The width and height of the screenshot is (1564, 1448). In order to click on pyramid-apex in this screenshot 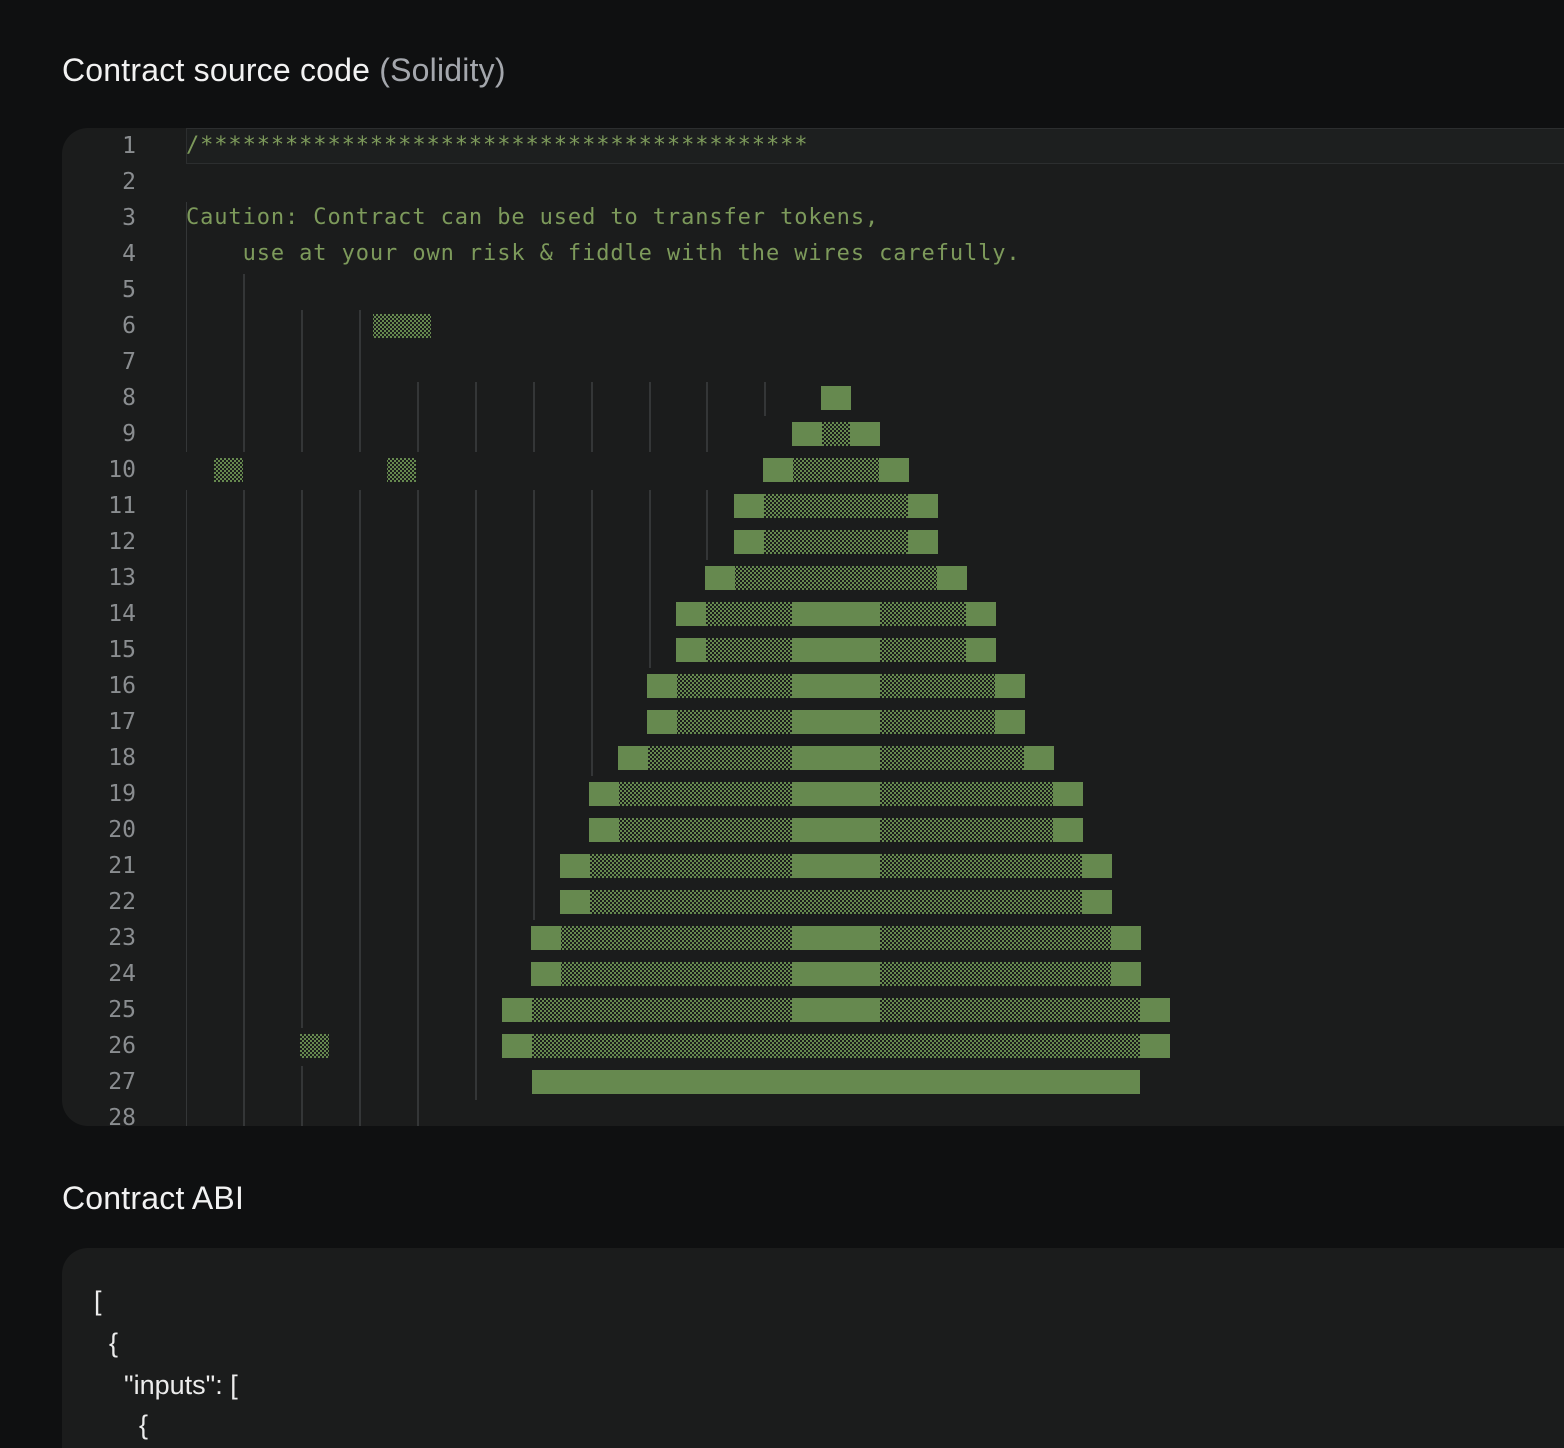, I will do `click(836, 398)`.